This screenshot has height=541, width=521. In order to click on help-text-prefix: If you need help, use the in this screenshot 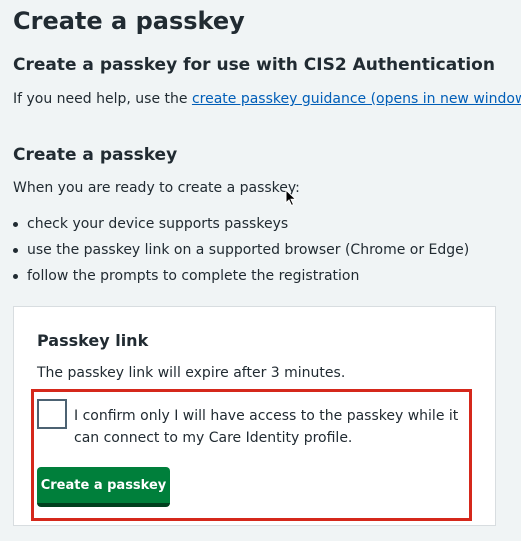, I will do `click(102, 99)`.